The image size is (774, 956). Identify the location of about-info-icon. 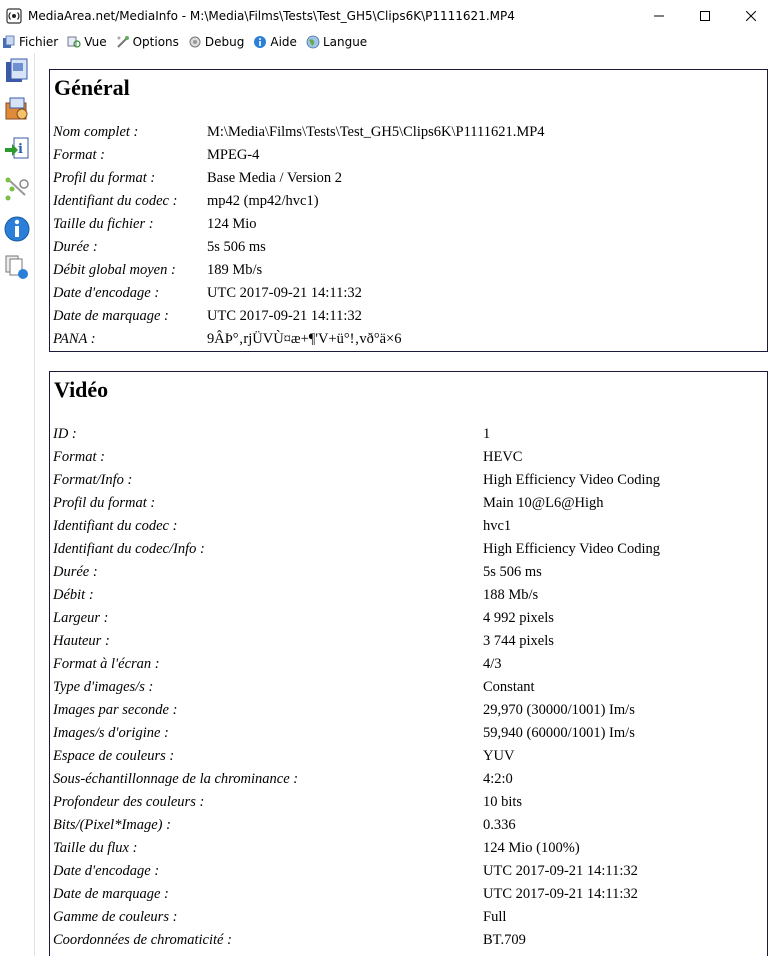
(17, 229).